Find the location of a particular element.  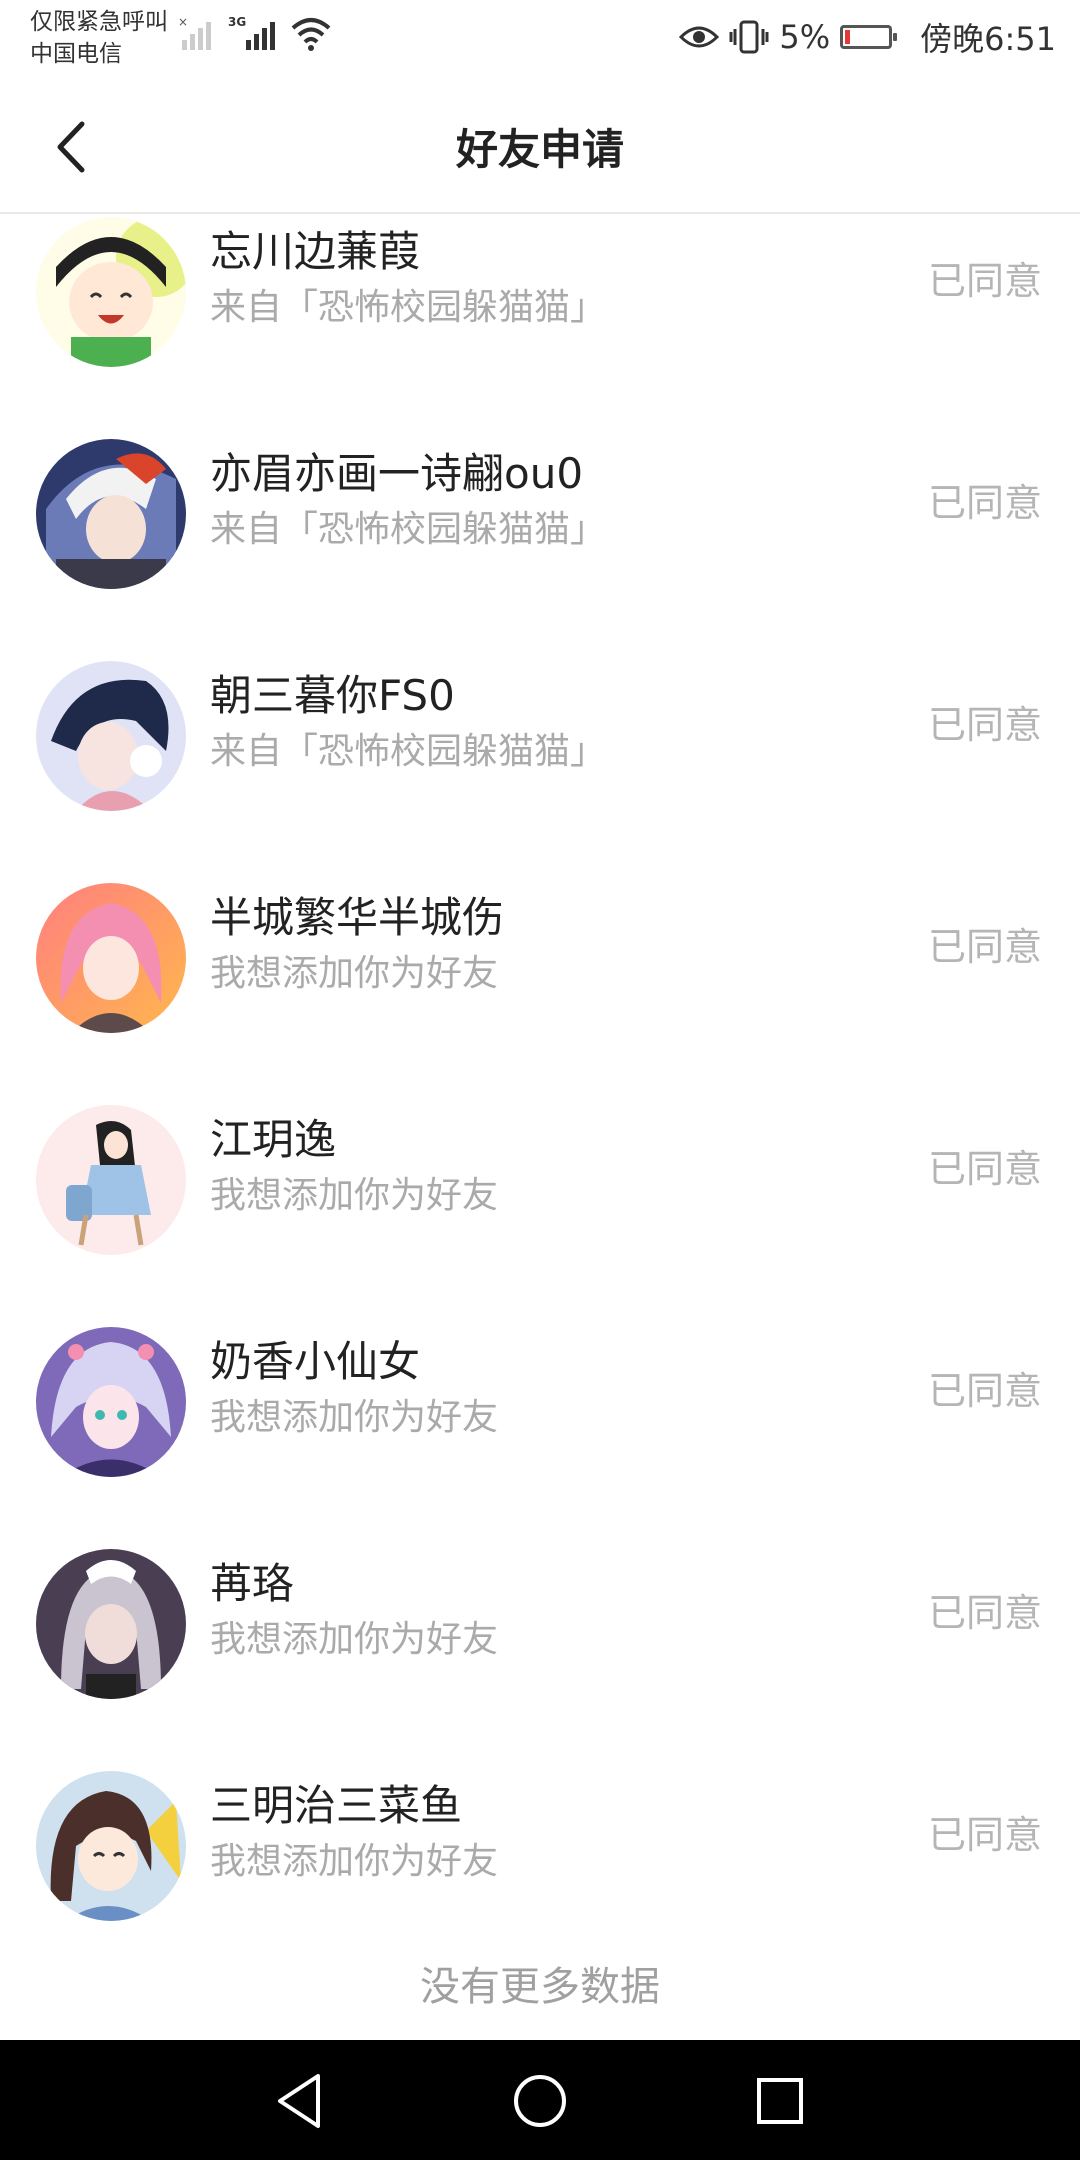

list-item: 朝三暮你FS0 来自「恐怖校园躲猫猫」 已同意 is located at coordinates (540, 733).